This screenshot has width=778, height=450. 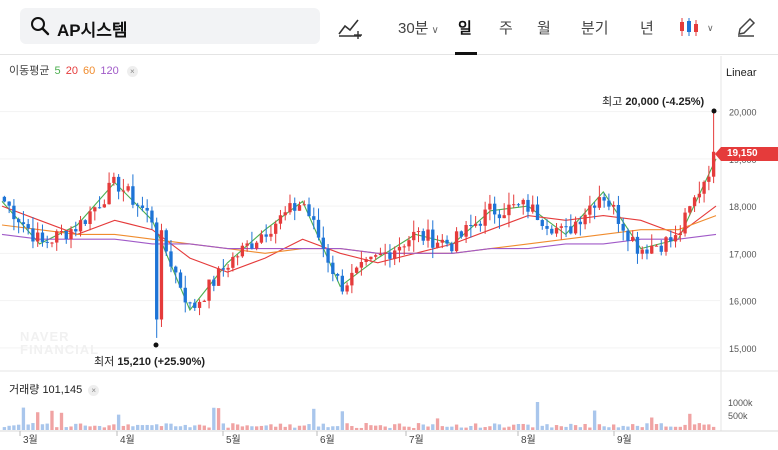 What do you see at coordinates (351, 28) in the screenshot?
I see `add-indicator-icon` at bounding box center [351, 28].